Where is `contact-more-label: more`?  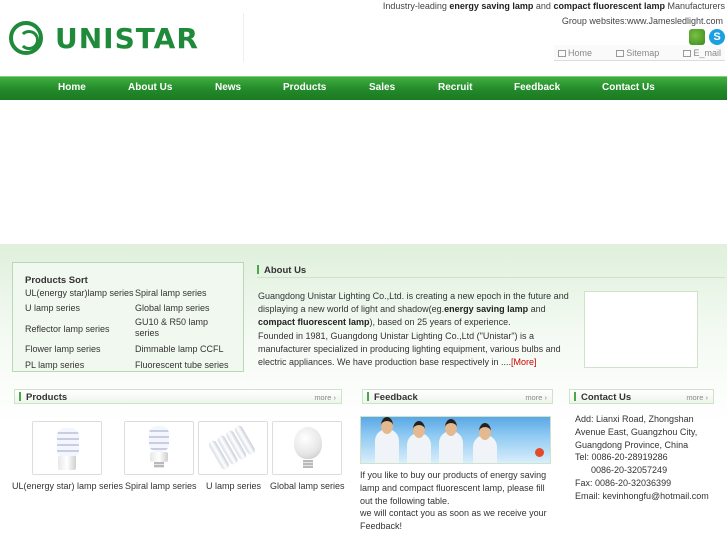
contact-more-label: more is located at coordinates (695, 397).